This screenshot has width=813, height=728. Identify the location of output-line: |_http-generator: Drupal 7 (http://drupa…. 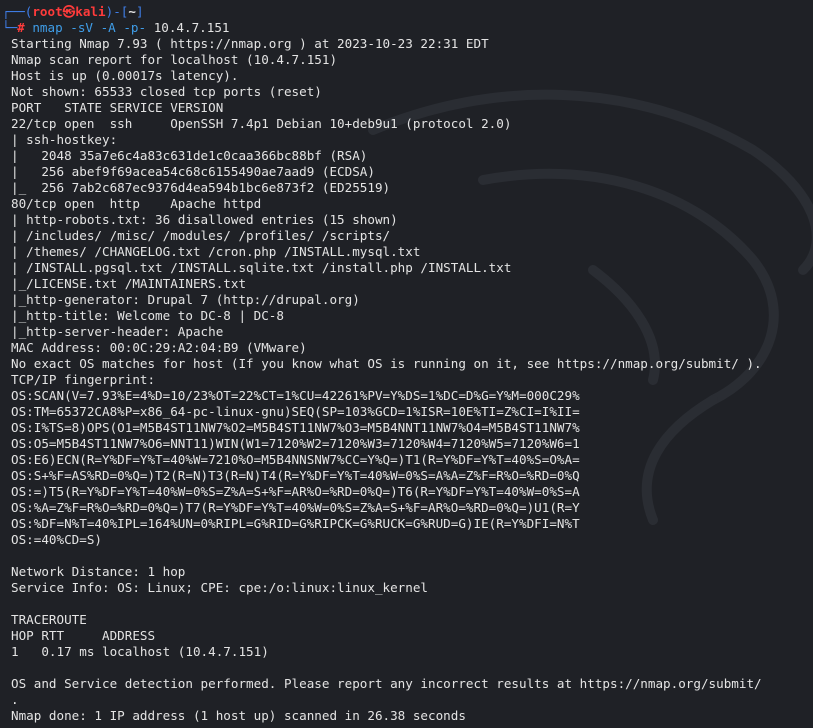
(185, 299).